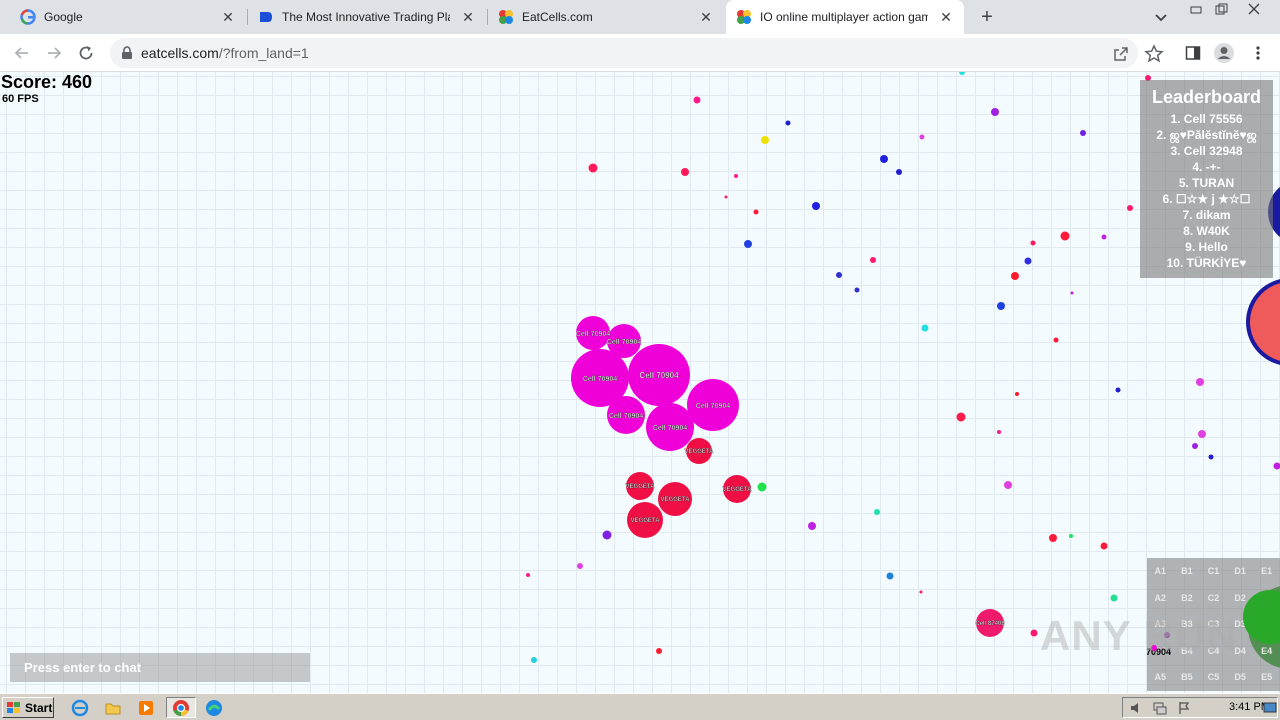  I want to click on share-icon, so click(1121, 54).